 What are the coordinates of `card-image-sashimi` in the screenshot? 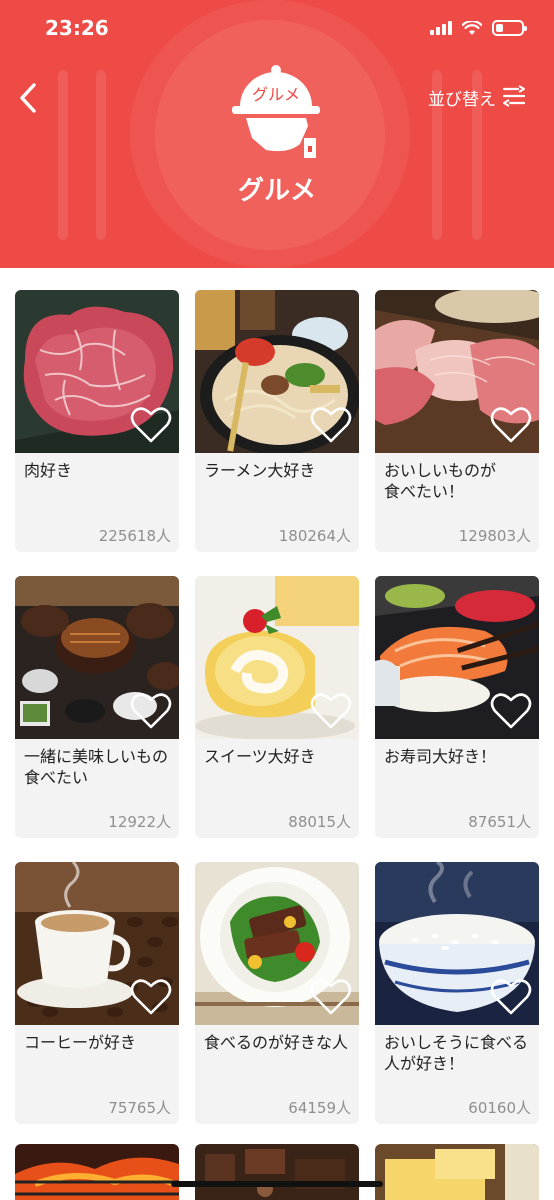 It's located at (457, 371).